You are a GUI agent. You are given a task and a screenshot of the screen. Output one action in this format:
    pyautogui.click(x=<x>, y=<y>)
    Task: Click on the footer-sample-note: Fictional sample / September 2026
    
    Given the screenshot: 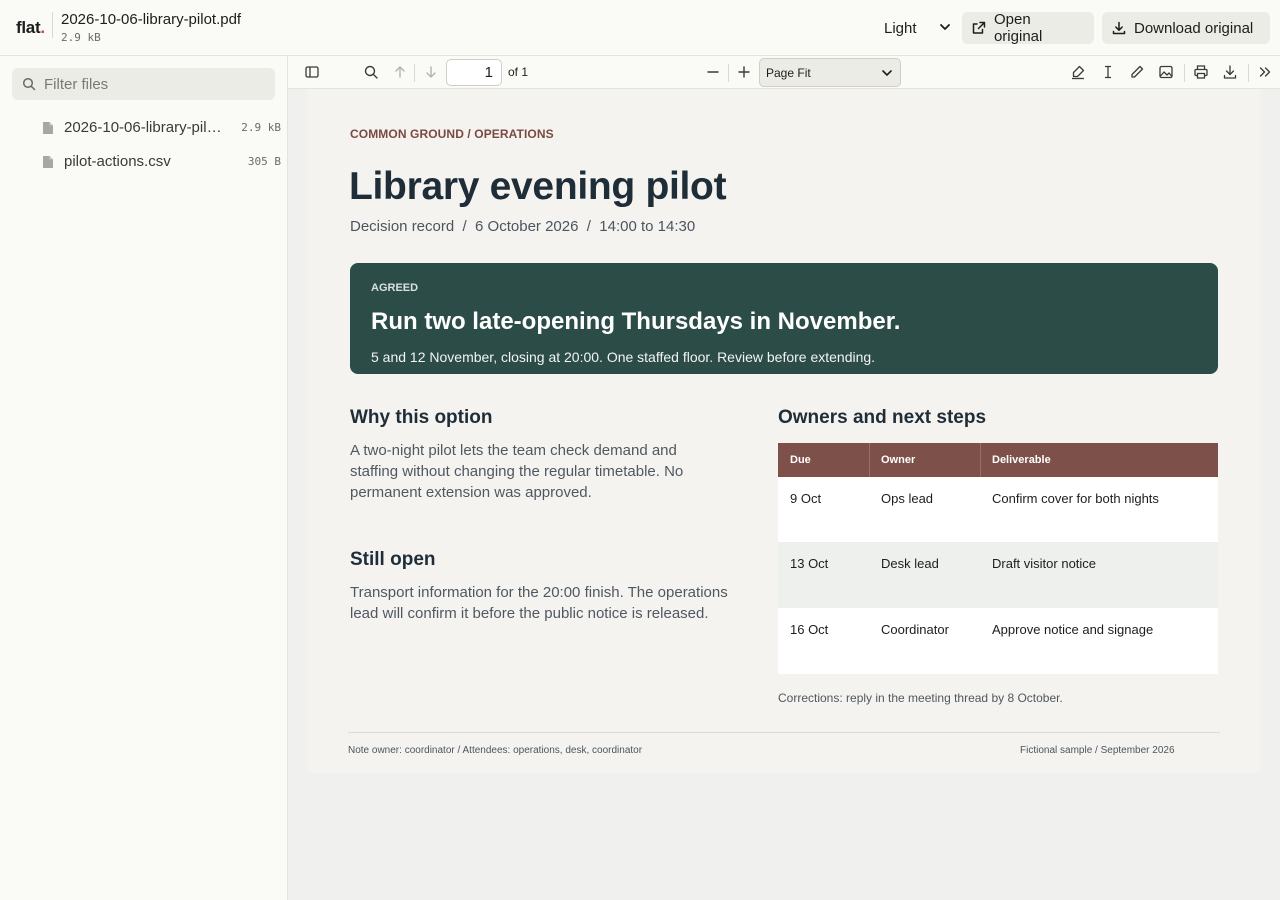 What is the action you would take?
    pyautogui.click(x=1097, y=750)
    